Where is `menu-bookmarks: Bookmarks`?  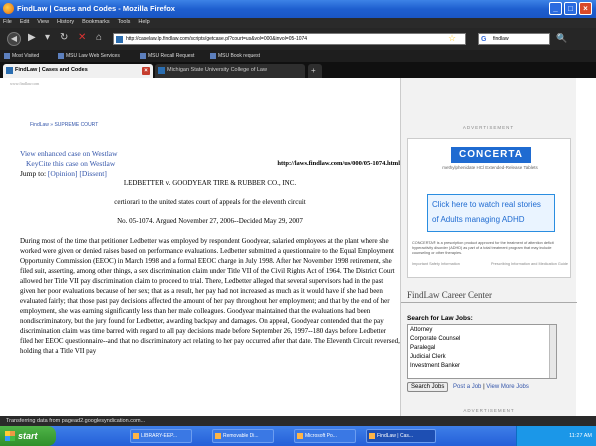 menu-bookmarks: Bookmarks is located at coordinates (96, 21).